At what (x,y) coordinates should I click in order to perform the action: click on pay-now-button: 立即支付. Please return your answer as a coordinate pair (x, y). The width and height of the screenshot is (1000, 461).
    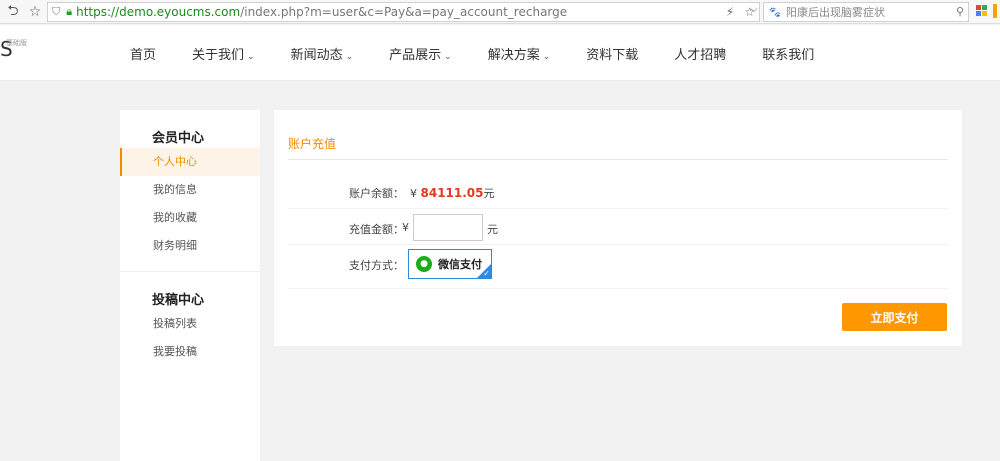
    Looking at the image, I should click on (894, 317).